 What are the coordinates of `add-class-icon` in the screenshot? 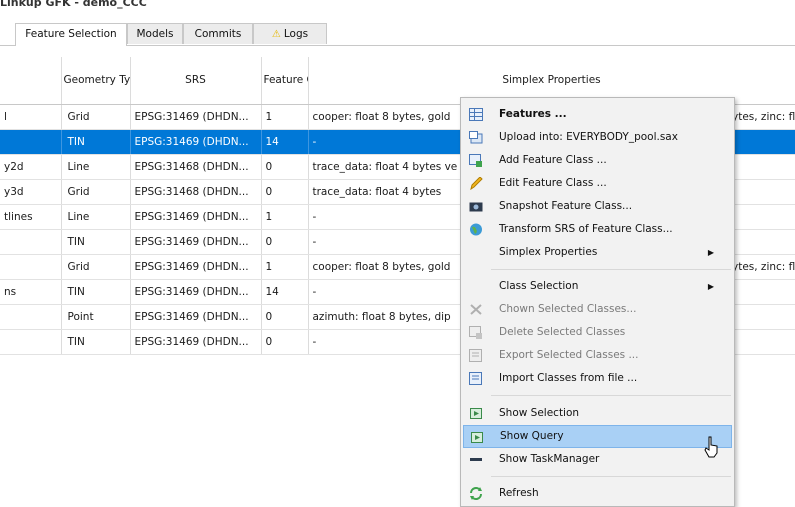 It's located at (475, 160).